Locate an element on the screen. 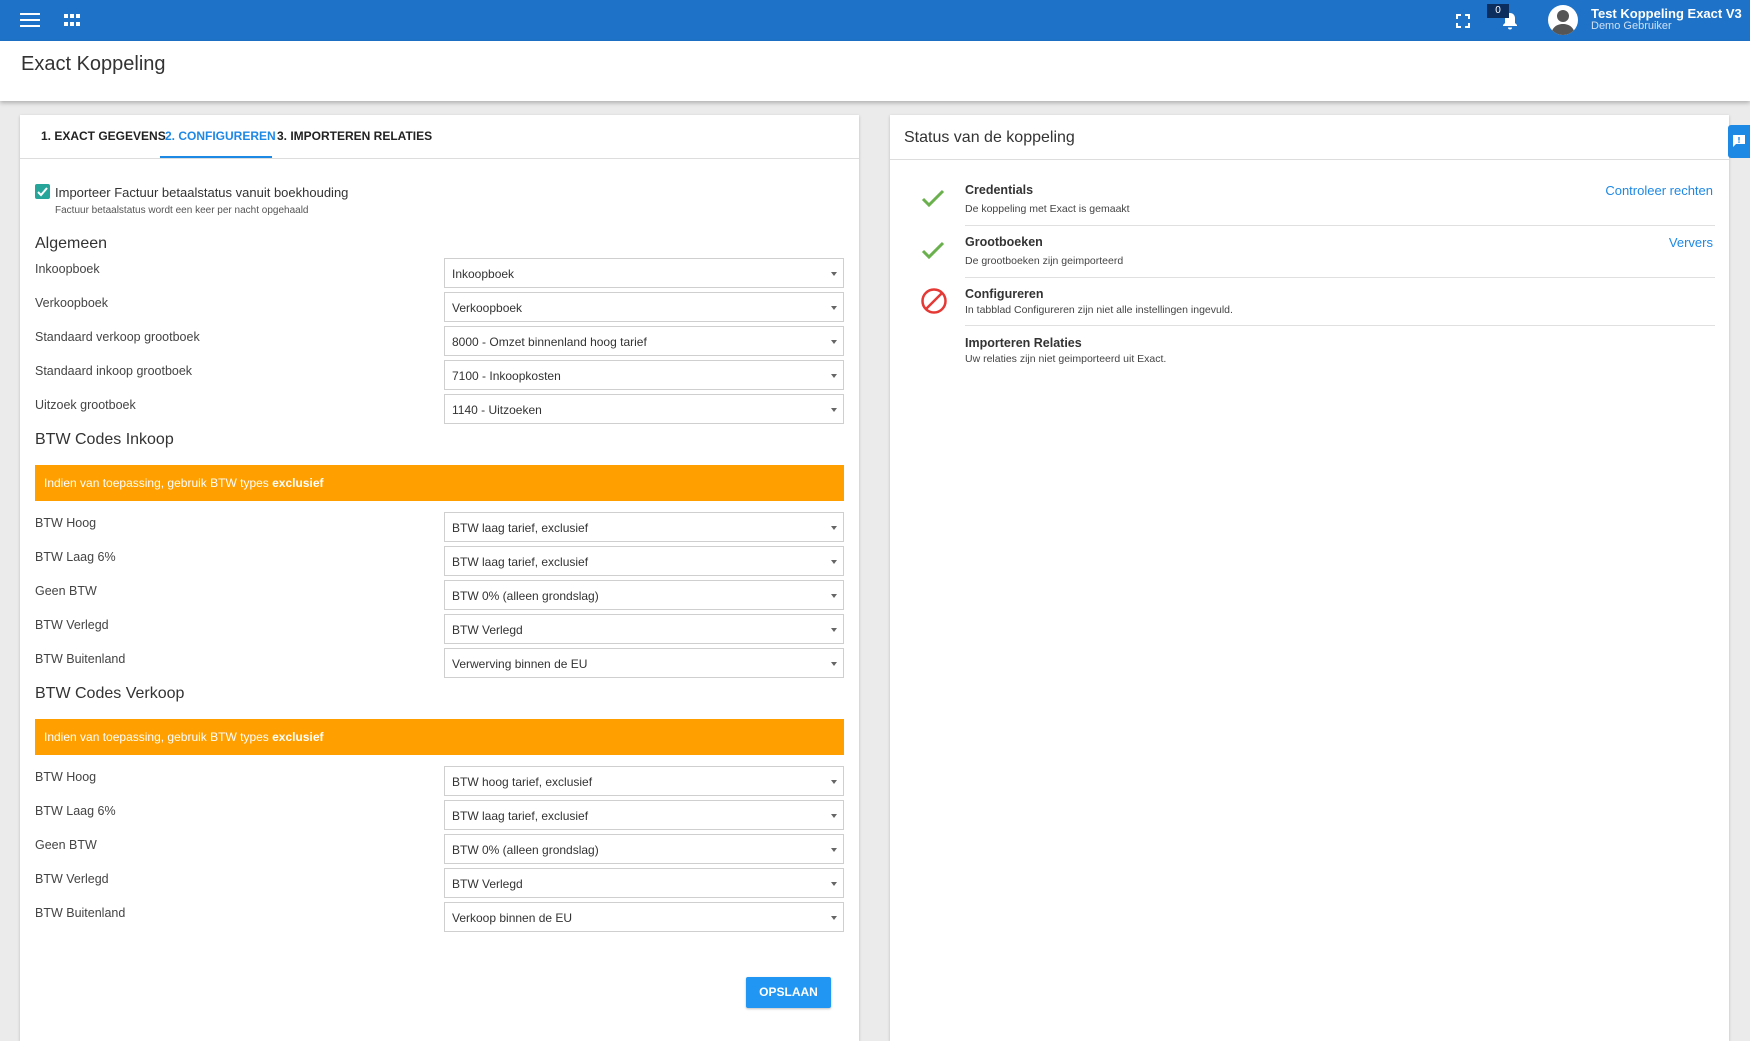  status-item-title: Credentials is located at coordinates (999, 190).